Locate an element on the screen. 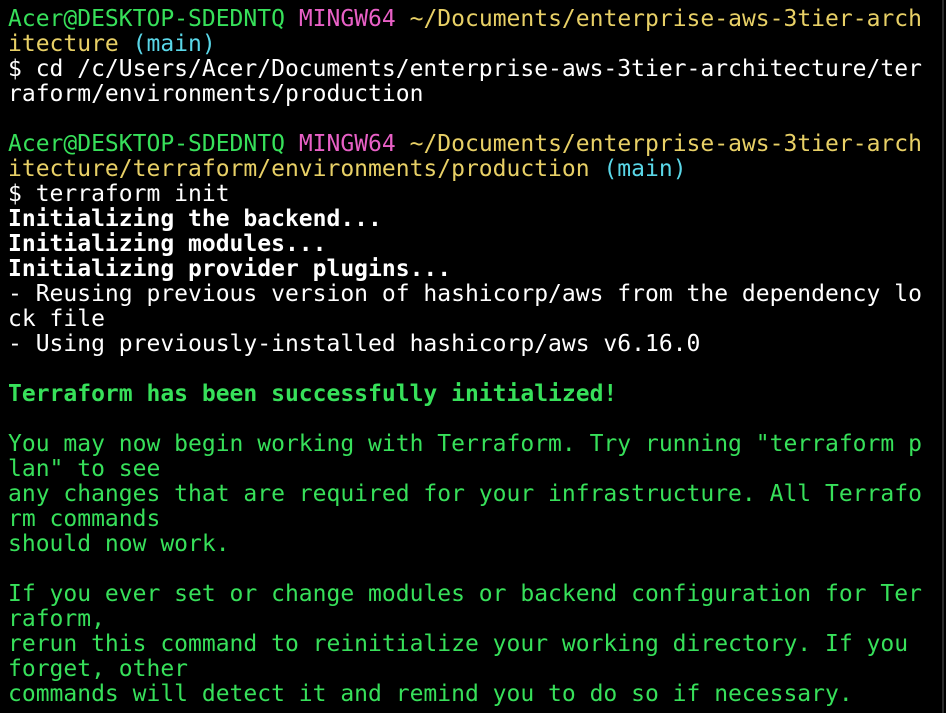  output-message-2: raform, is located at coordinates (56, 619).